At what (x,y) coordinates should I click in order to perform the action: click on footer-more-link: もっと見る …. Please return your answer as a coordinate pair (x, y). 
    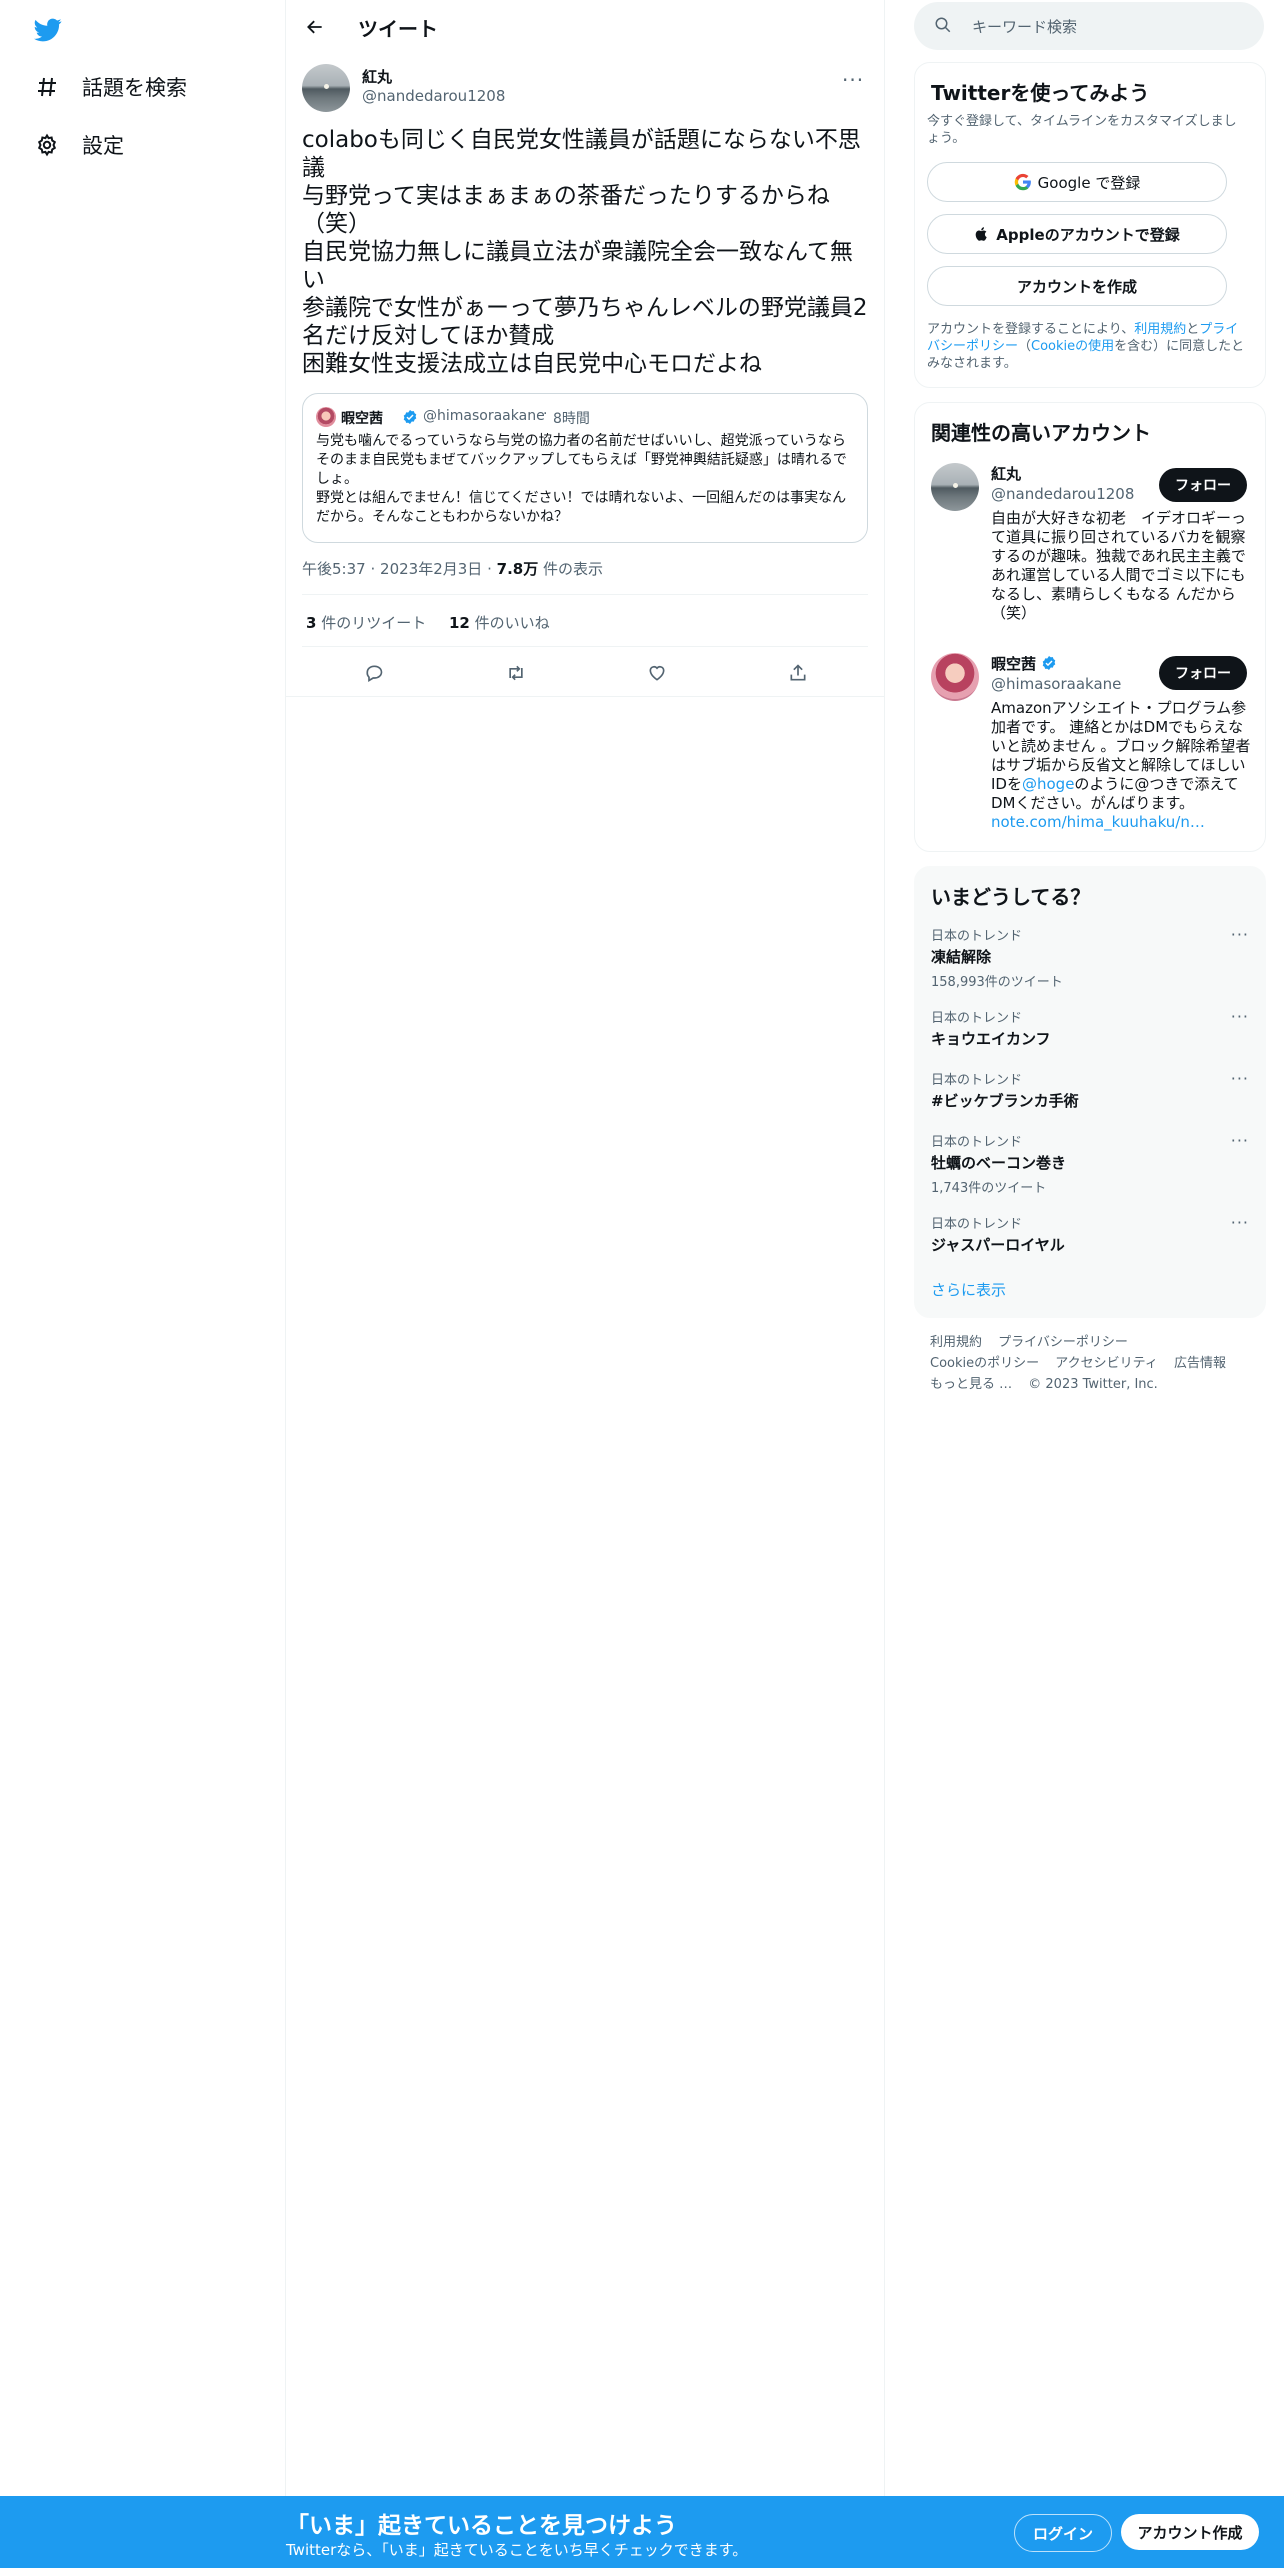
    Looking at the image, I should click on (971, 1384).